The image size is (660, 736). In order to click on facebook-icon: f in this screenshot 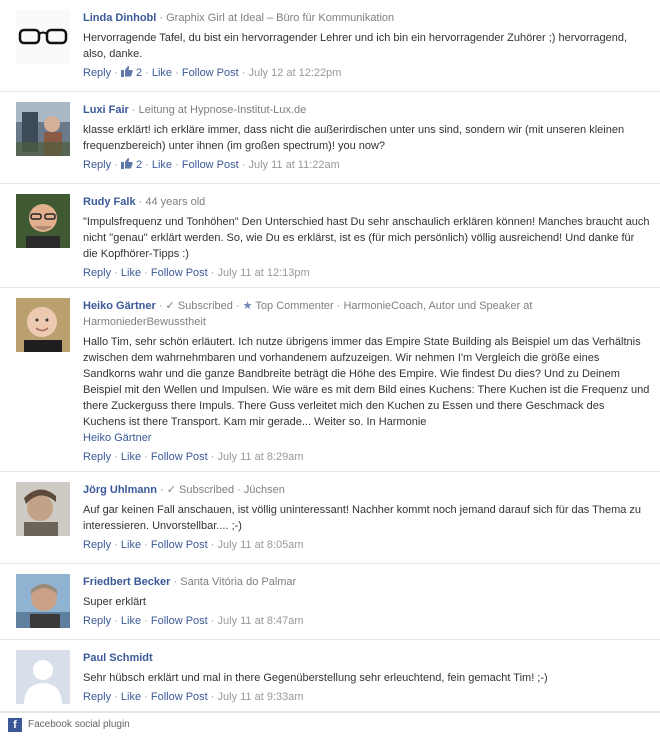, I will do `click(15, 725)`.